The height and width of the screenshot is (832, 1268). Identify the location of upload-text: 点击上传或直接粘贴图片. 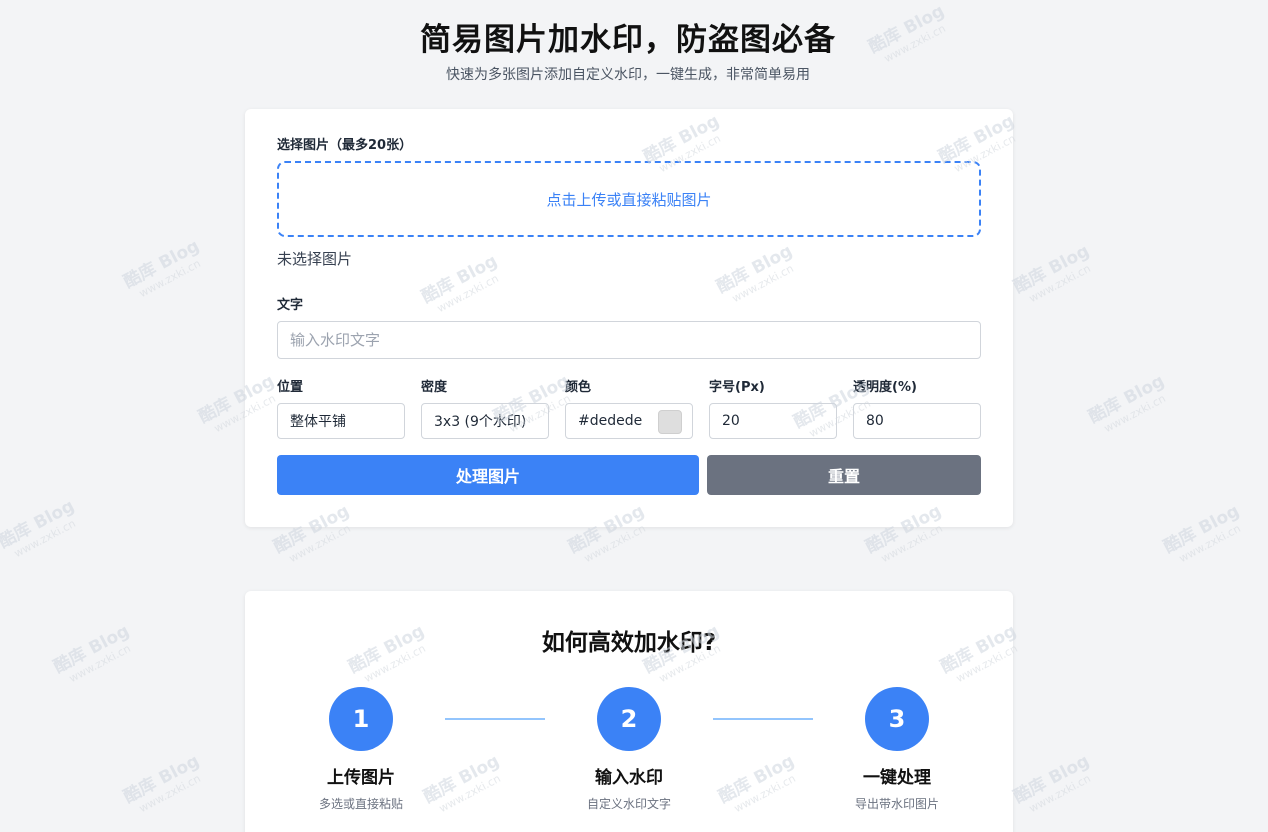
(629, 199).